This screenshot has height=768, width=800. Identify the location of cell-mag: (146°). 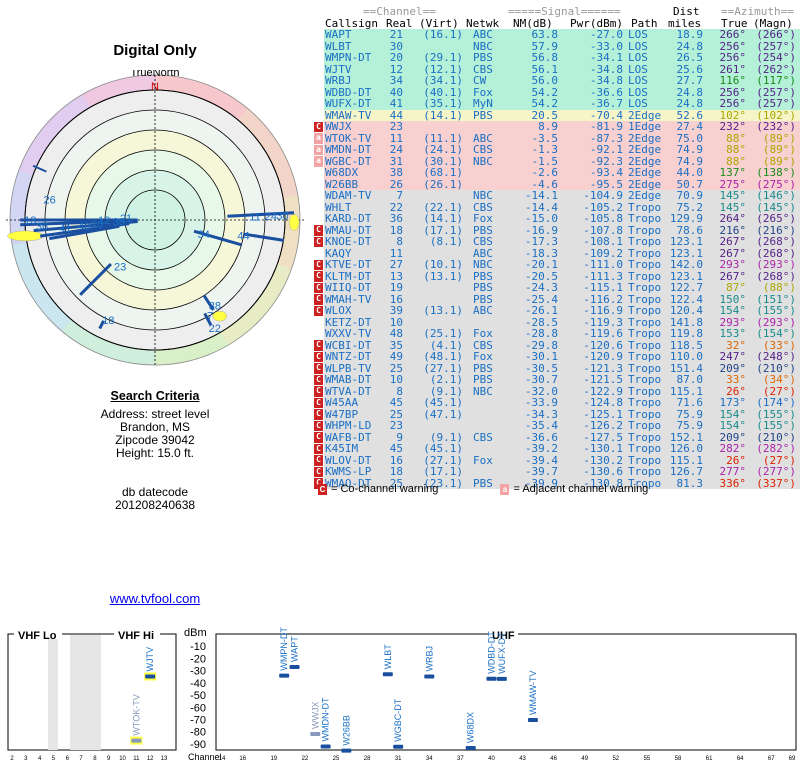
(776, 195).